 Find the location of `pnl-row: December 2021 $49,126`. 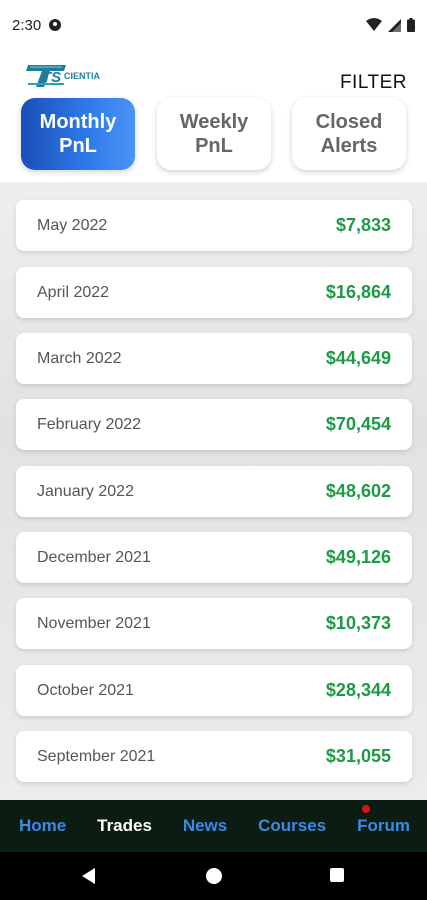

pnl-row: December 2021 $49,126 is located at coordinates (214, 557).